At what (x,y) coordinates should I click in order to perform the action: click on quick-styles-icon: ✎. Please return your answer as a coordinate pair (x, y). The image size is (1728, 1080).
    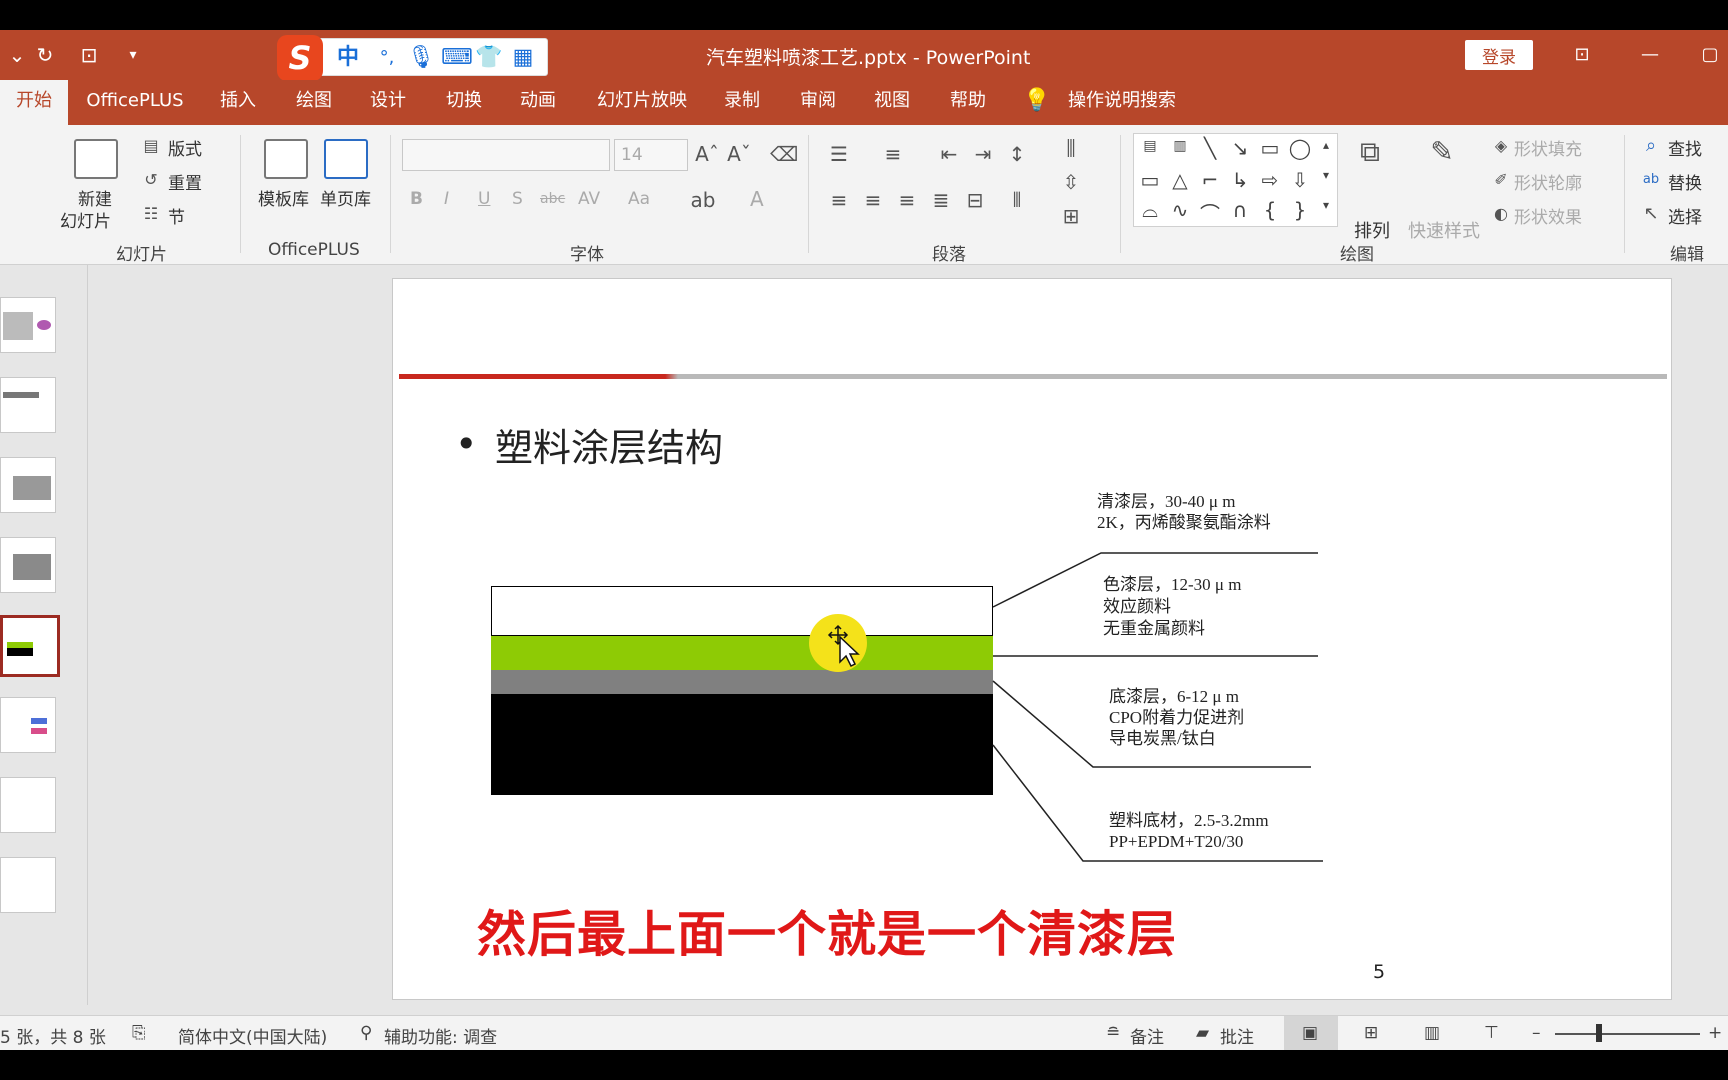
    Looking at the image, I should click on (1442, 156).